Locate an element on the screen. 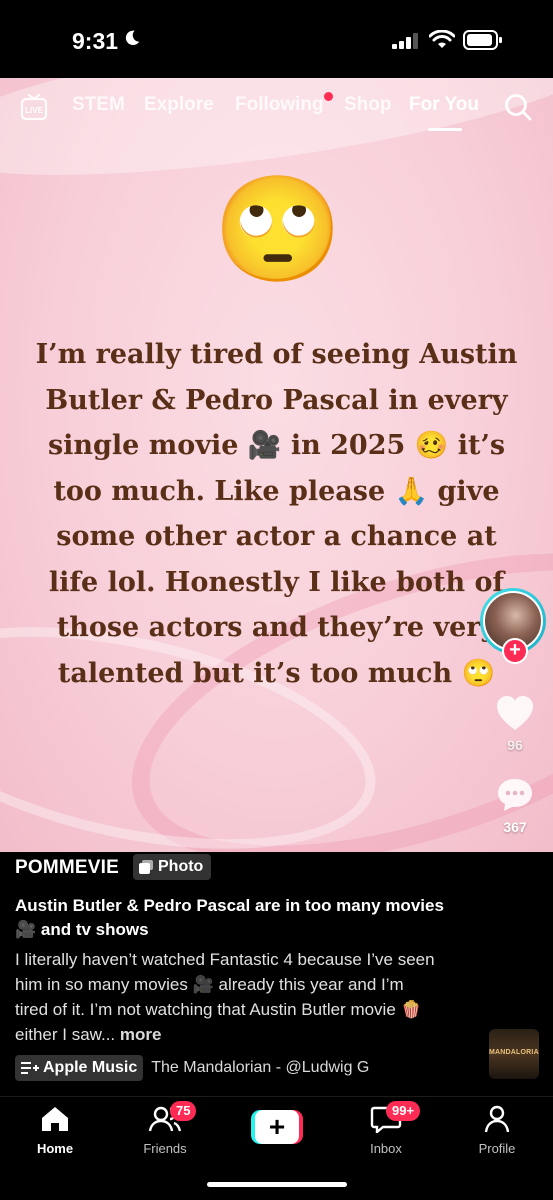  author-name: POMMEVIE is located at coordinates (67, 868).